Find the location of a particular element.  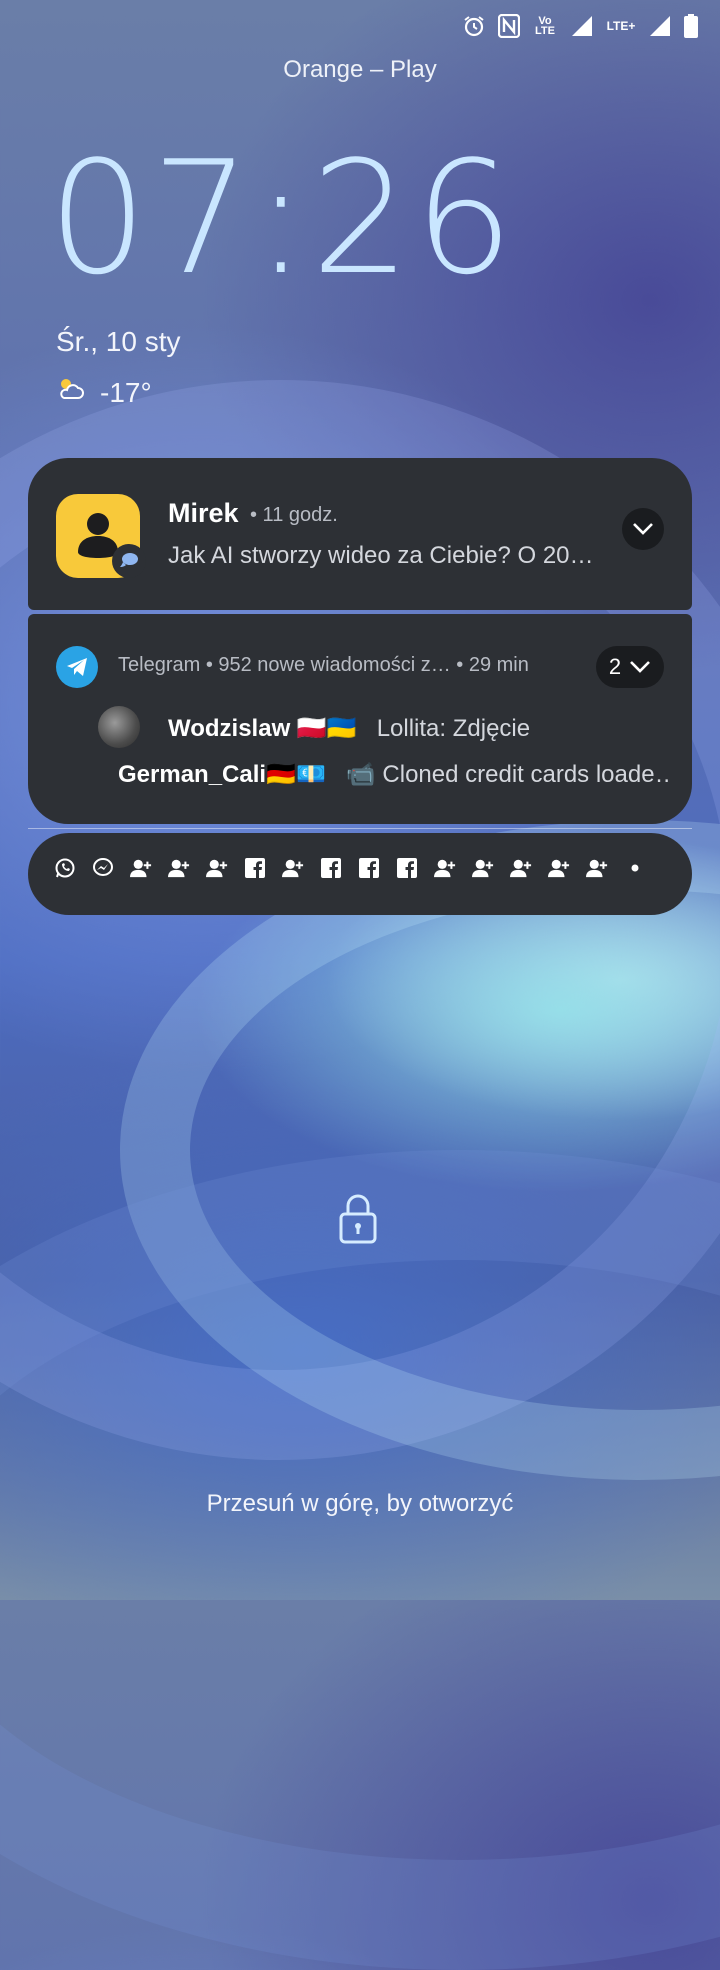

lockscreen-date: Śr., 10 sty is located at coordinates (118, 341).